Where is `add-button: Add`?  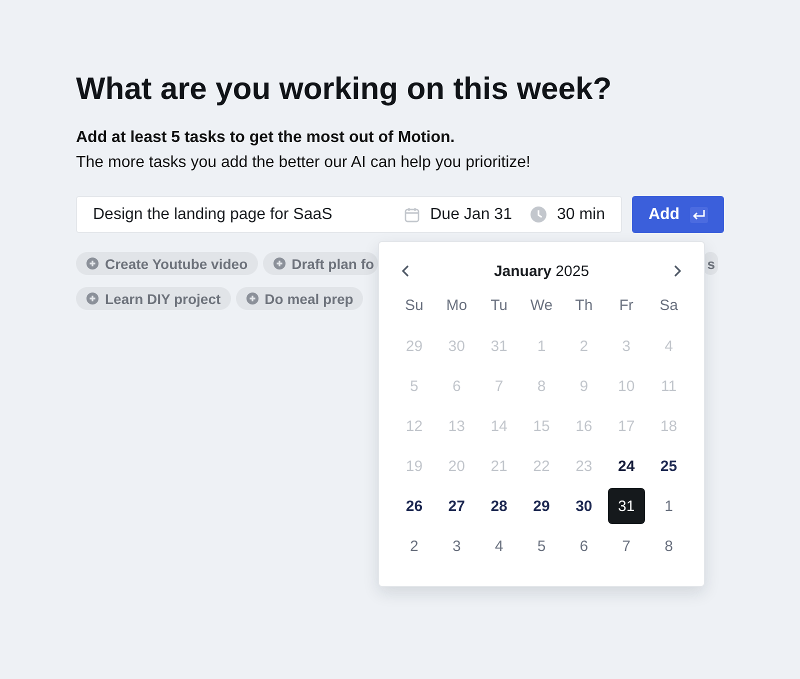
add-button: Add is located at coordinates (678, 214).